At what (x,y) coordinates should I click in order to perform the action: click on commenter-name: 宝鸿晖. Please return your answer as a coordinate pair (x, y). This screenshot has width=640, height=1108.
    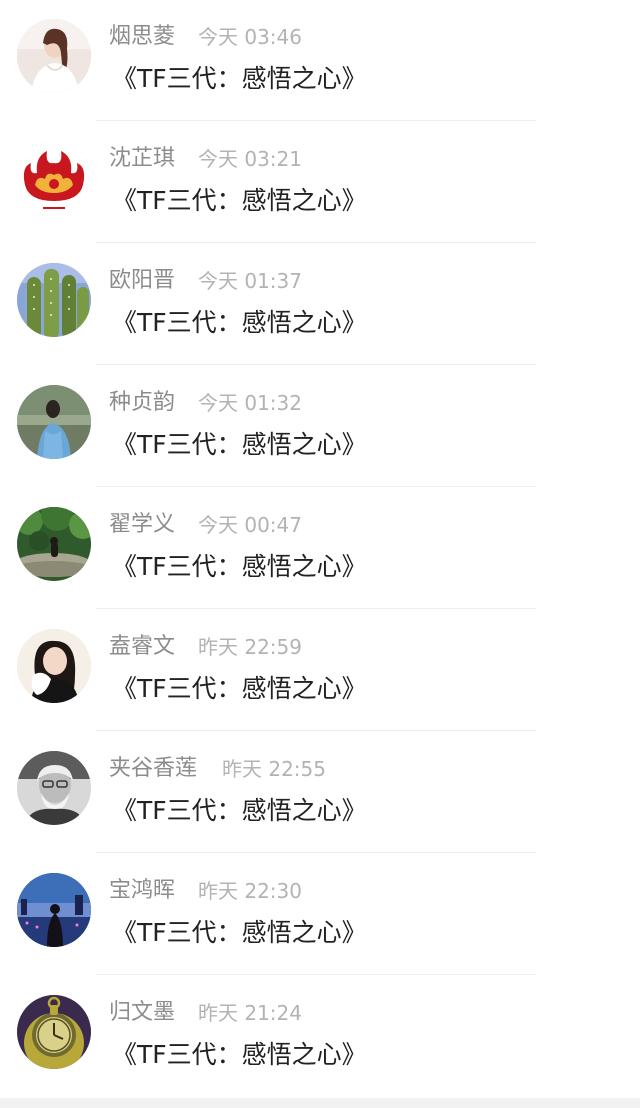
    Looking at the image, I should click on (142, 891).